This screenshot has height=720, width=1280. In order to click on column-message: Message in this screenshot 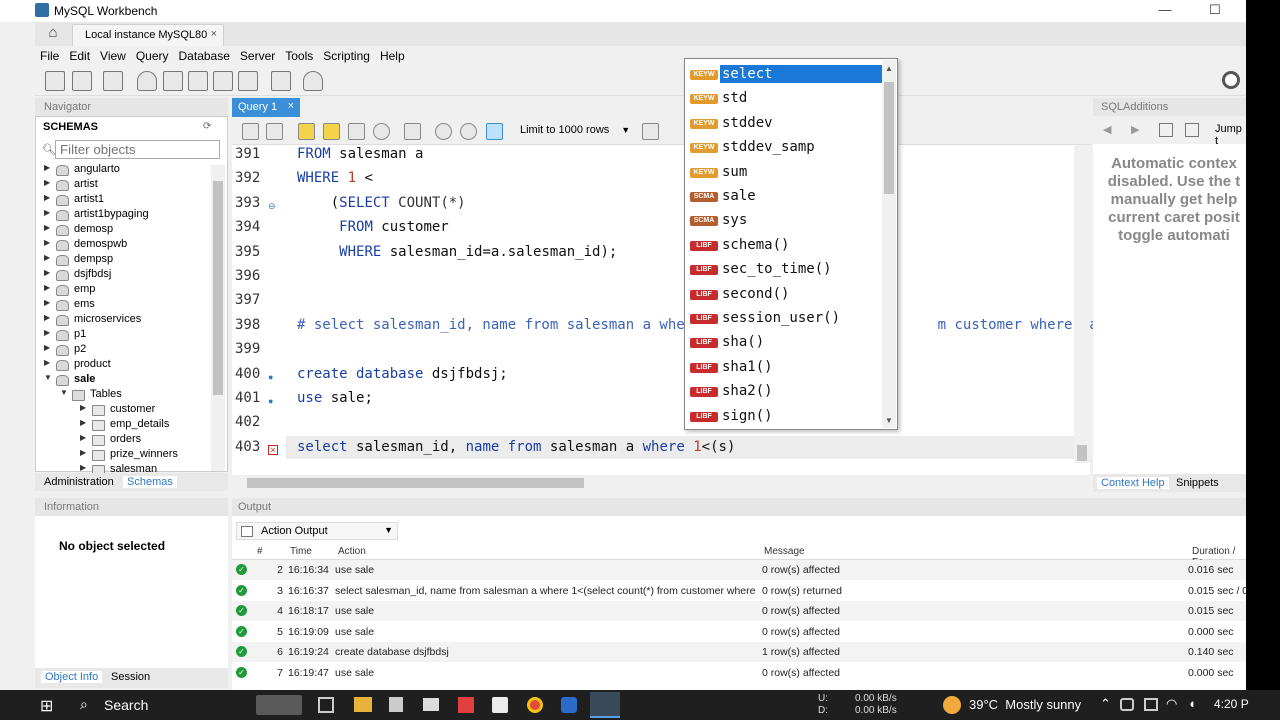, I will do `click(784, 551)`.